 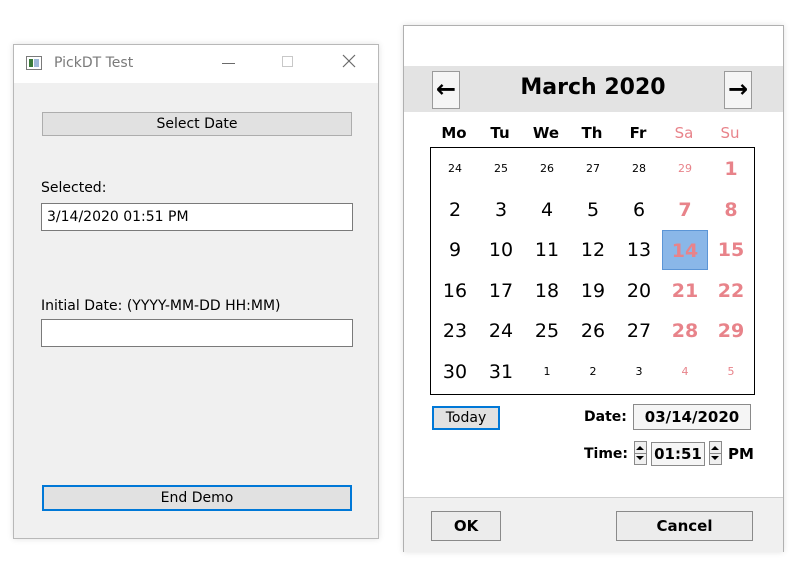 What do you see at coordinates (731, 210) in the screenshot?
I see `calendar-day: 8` at bounding box center [731, 210].